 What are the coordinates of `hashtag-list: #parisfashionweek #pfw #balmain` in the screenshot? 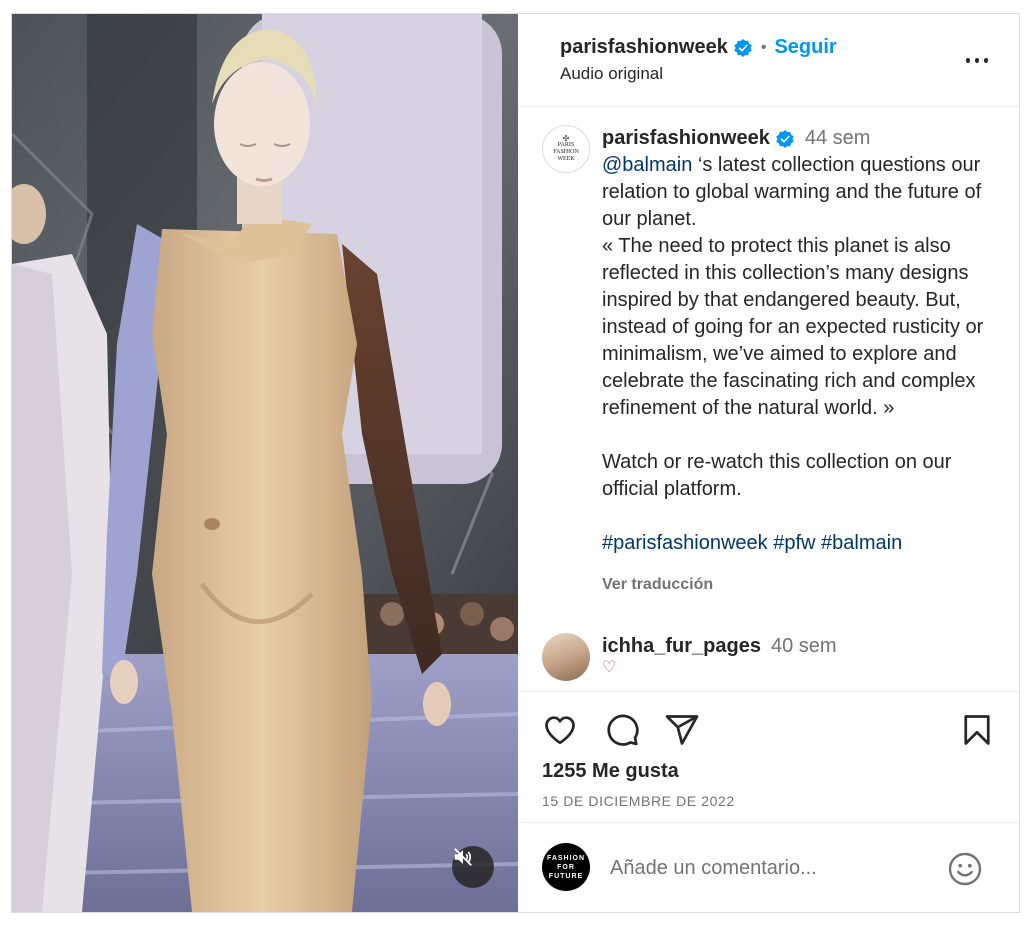 It's located at (797, 543).